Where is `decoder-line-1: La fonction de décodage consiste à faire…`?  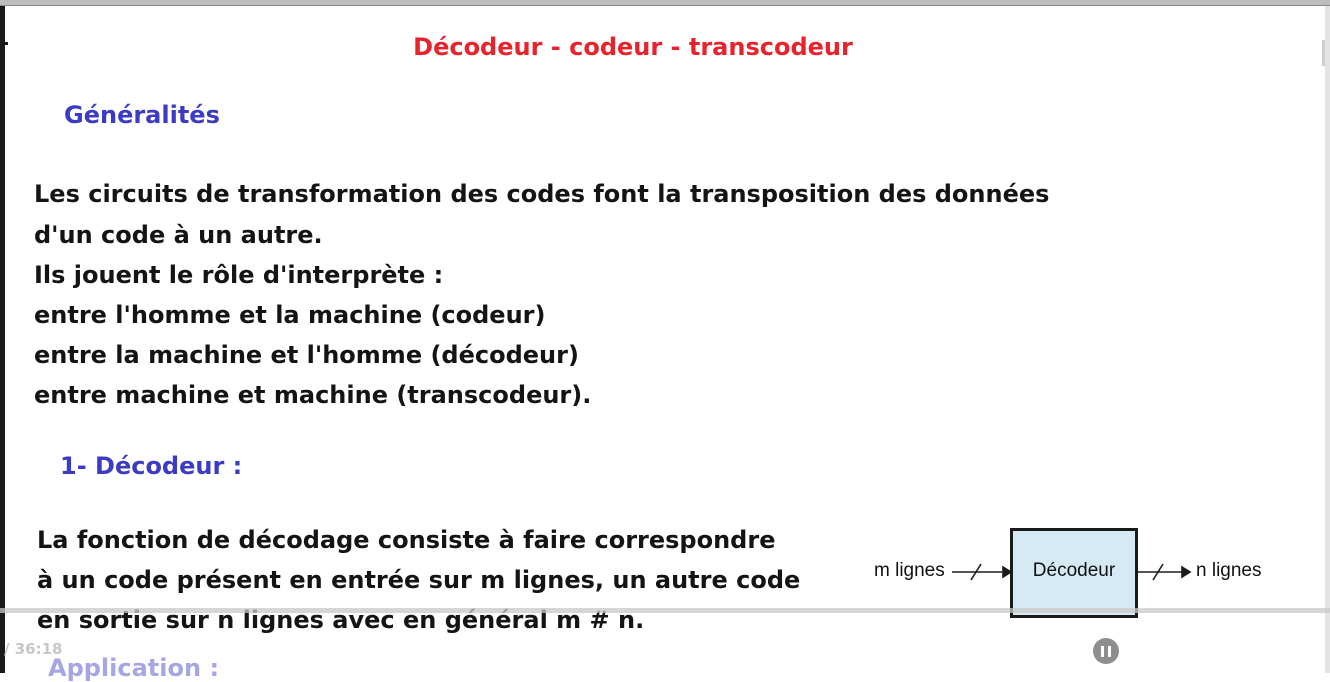 decoder-line-1: La fonction de décodage consiste à faire… is located at coordinates (406, 540).